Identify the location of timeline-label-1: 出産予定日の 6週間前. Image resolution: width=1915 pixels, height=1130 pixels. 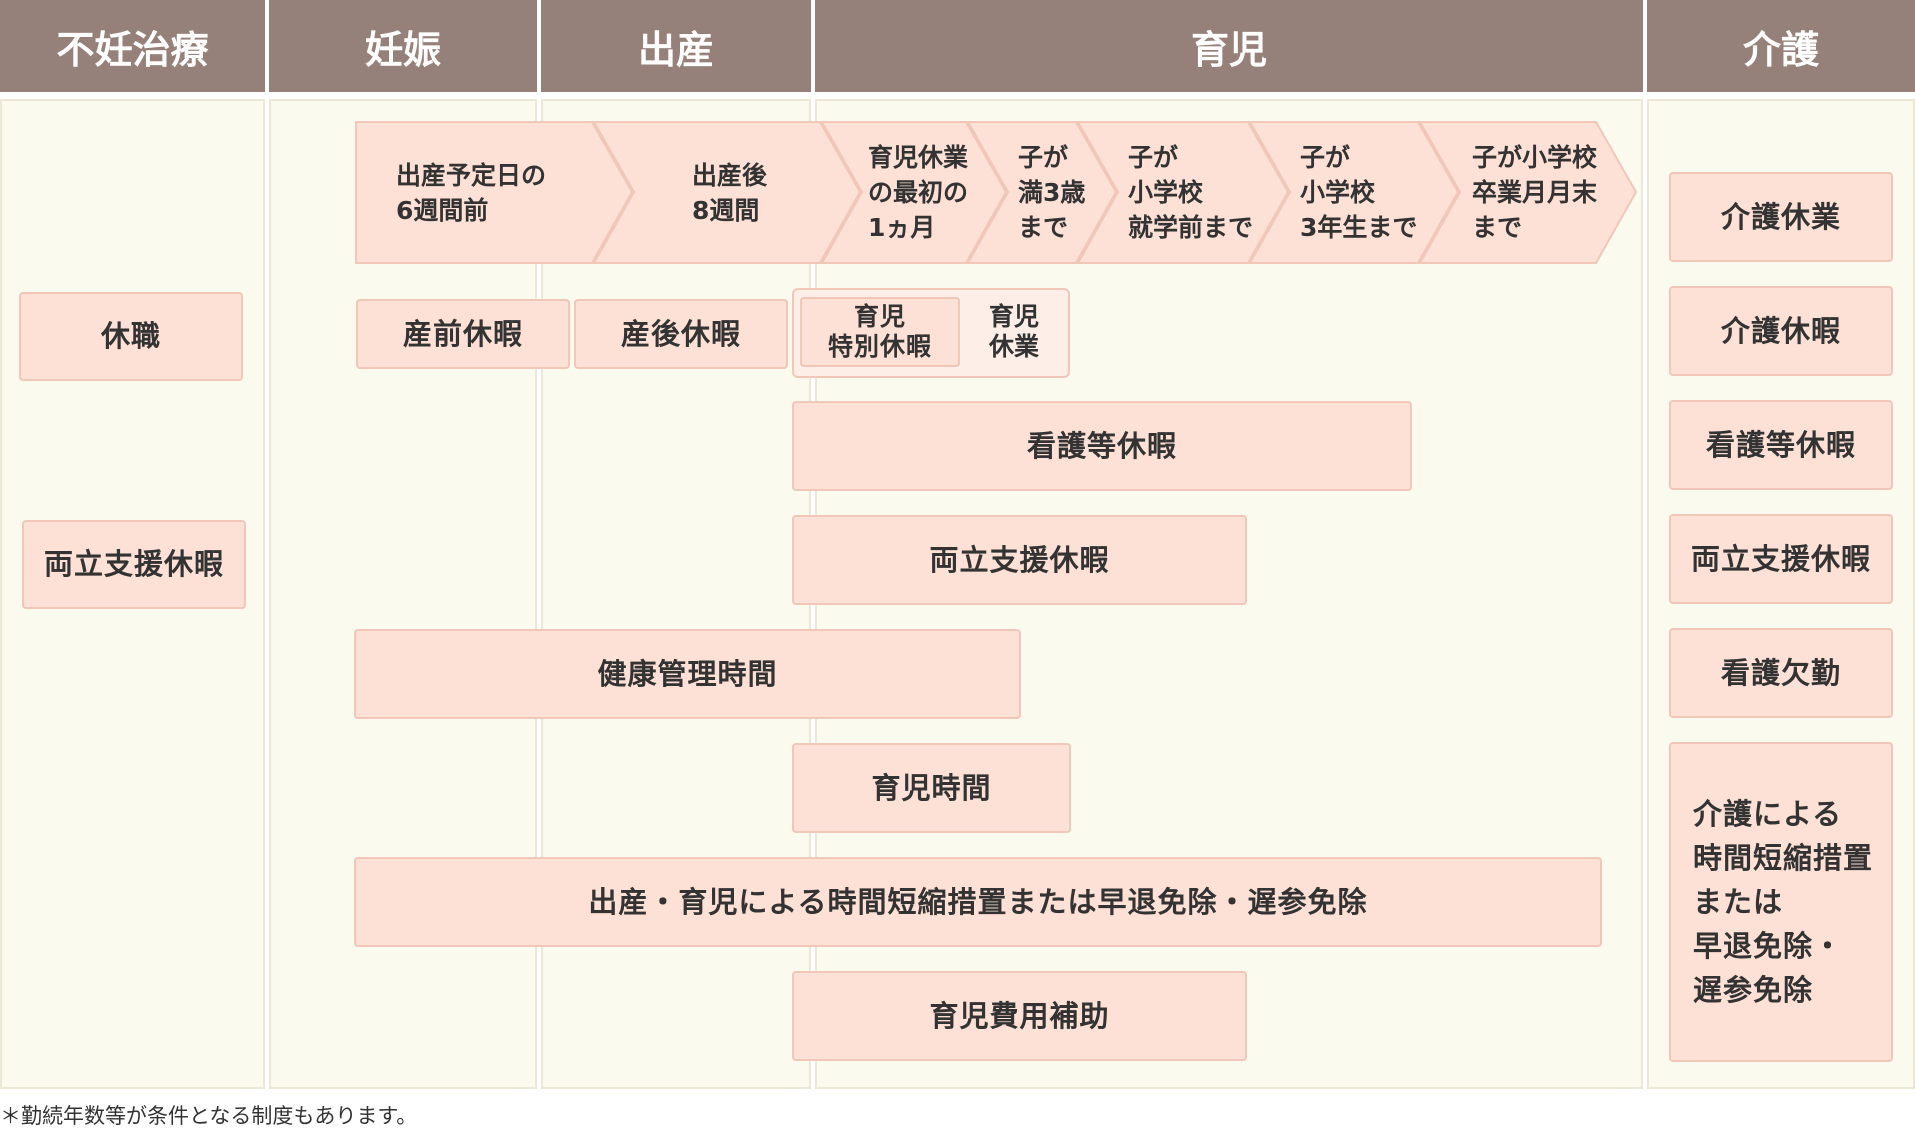
(471, 192).